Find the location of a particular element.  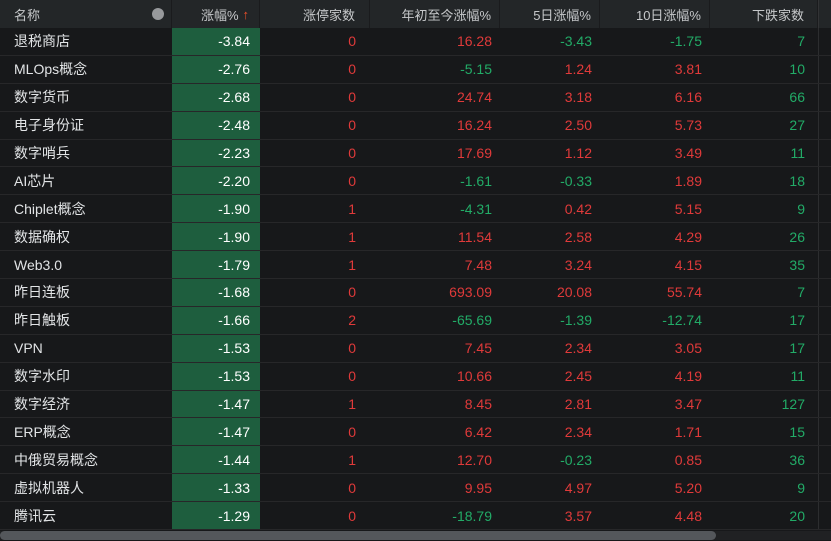

table-row: 数字水印 -1.53 0 10.66 2.45 4.19 11 is located at coordinates (415, 376).